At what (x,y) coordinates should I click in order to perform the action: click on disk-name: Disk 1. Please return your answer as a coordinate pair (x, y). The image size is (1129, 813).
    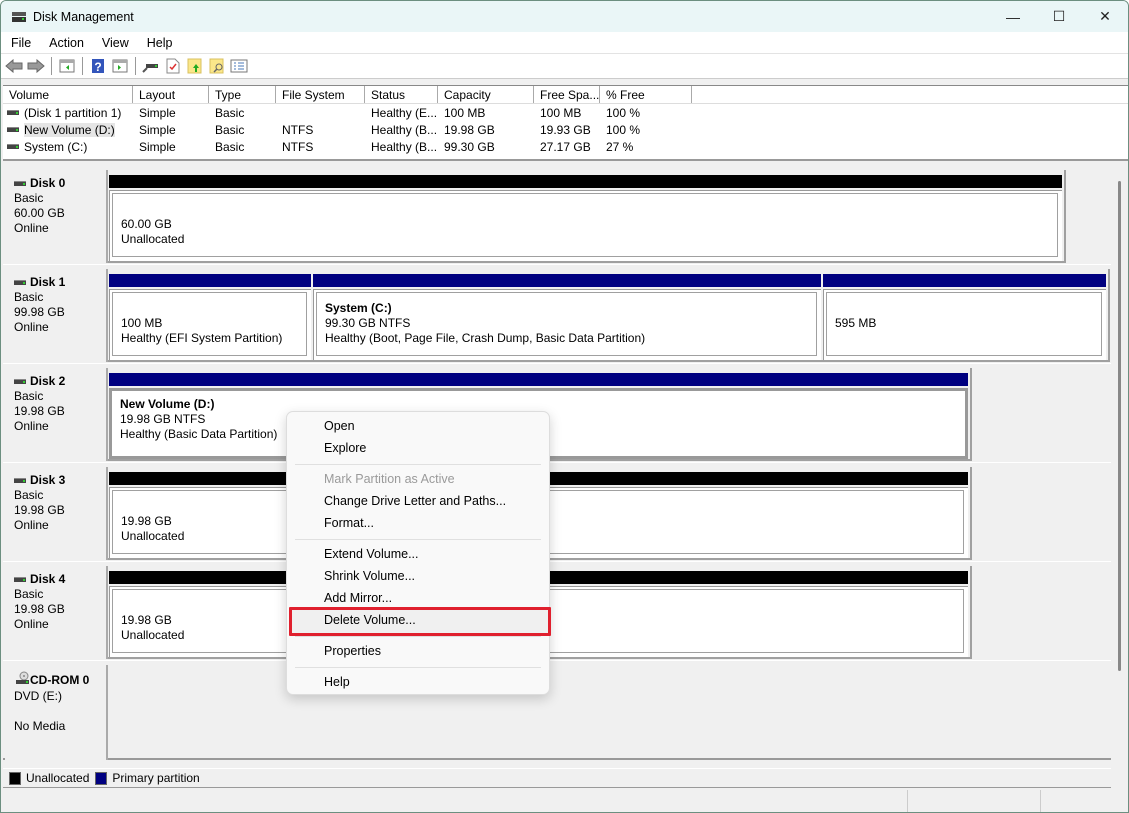
    Looking at the image, I should click on (48, 282).